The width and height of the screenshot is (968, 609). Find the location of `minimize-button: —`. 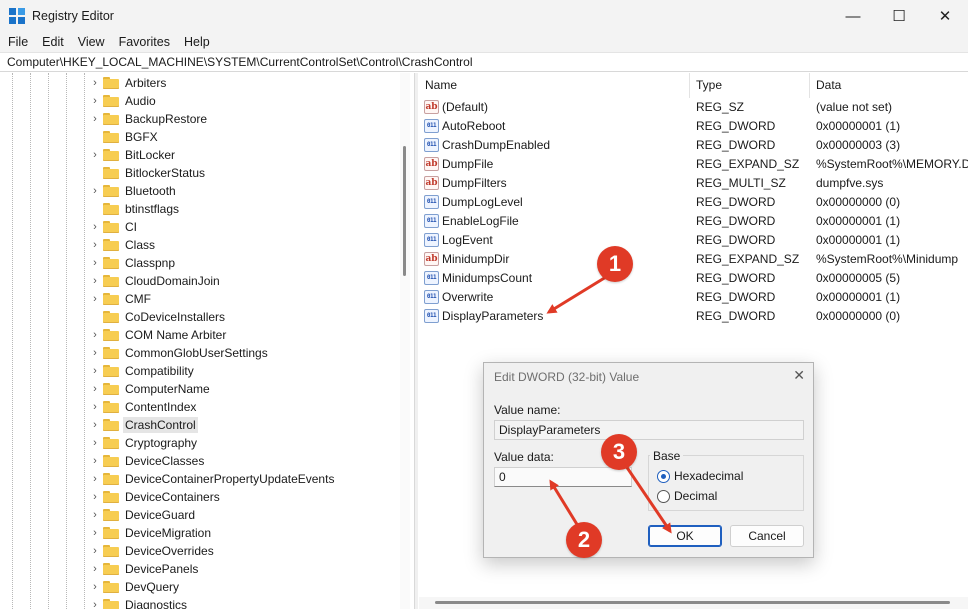

minimize-button: — is located at coordinates (853, 16).